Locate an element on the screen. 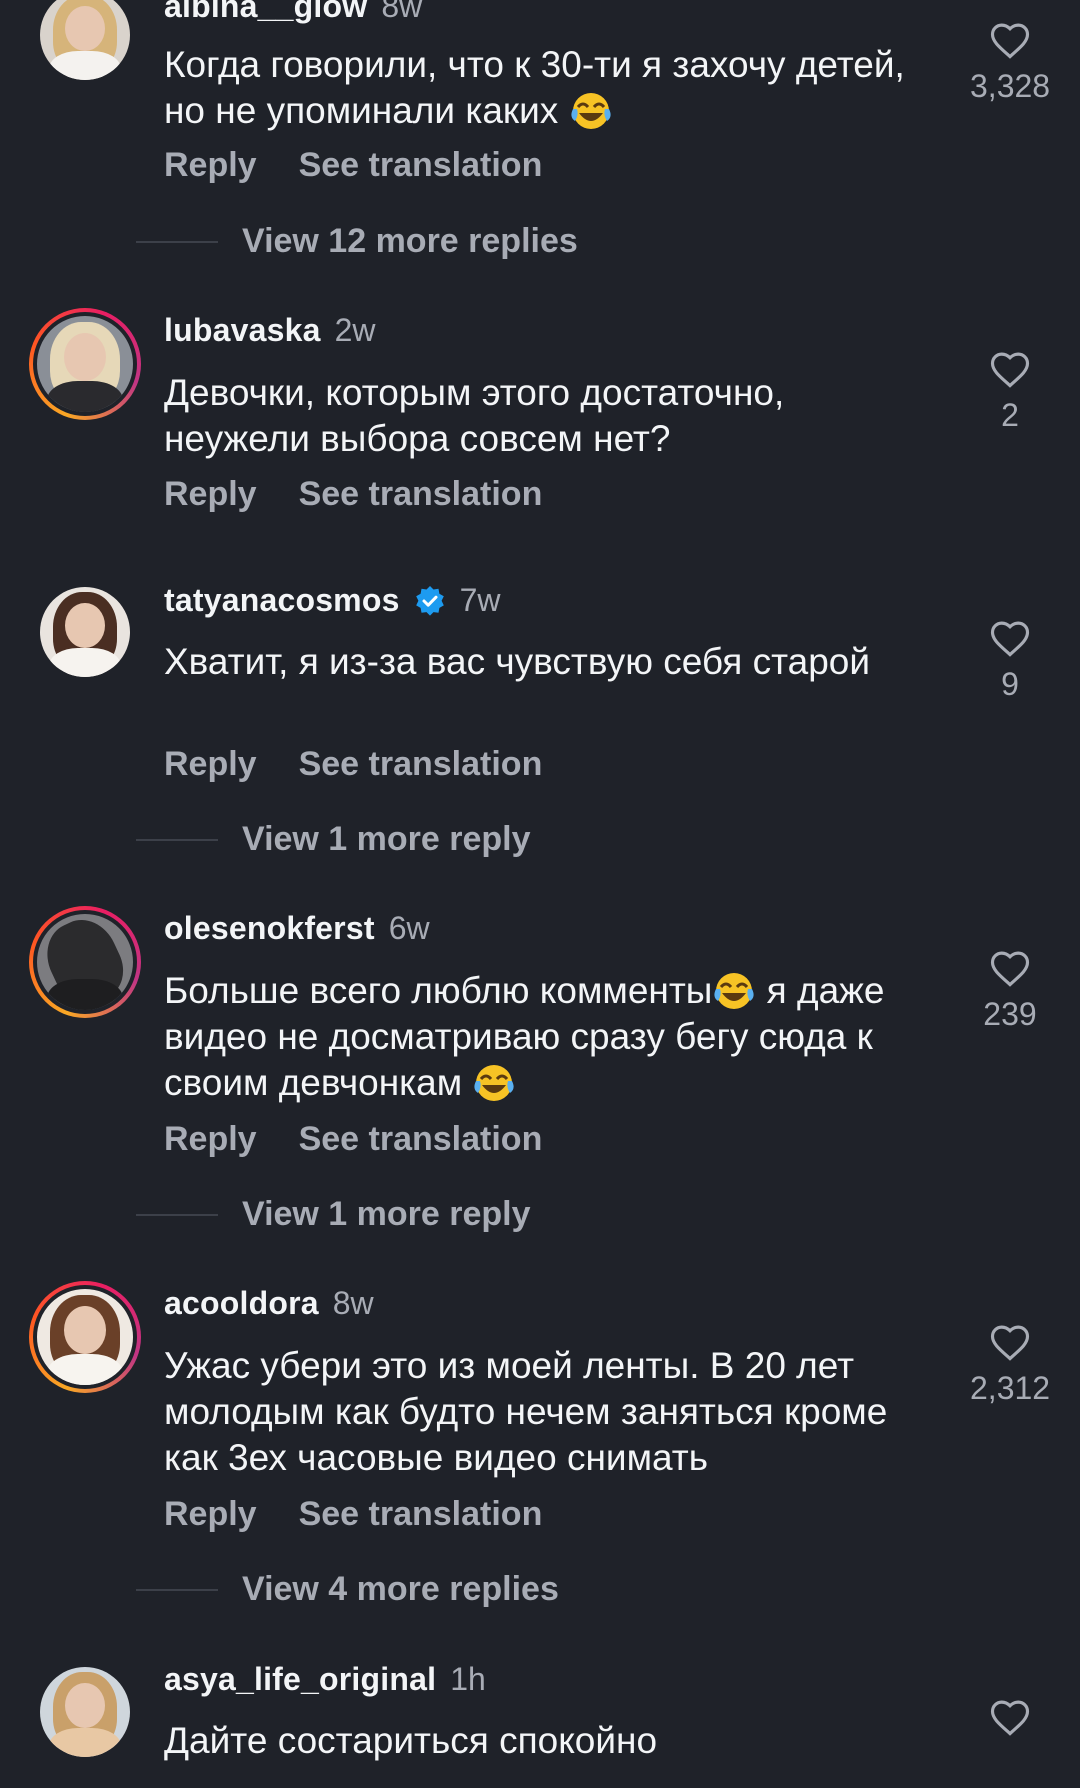 The height and width of the screenshot is (1788, 1080). like-count: 3,328 is located at coordinates (1010, 86).